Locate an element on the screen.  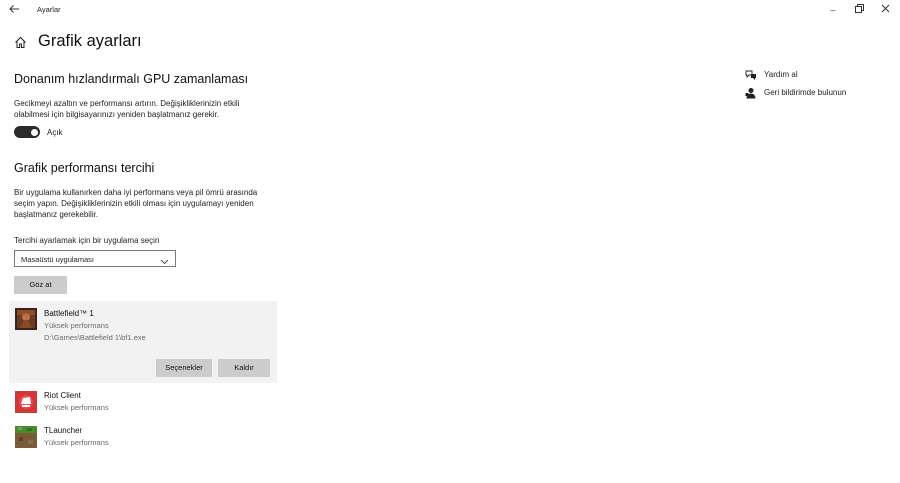
feedback-link: Geri bildirimde bulunun is located at coordinates (805, 92).